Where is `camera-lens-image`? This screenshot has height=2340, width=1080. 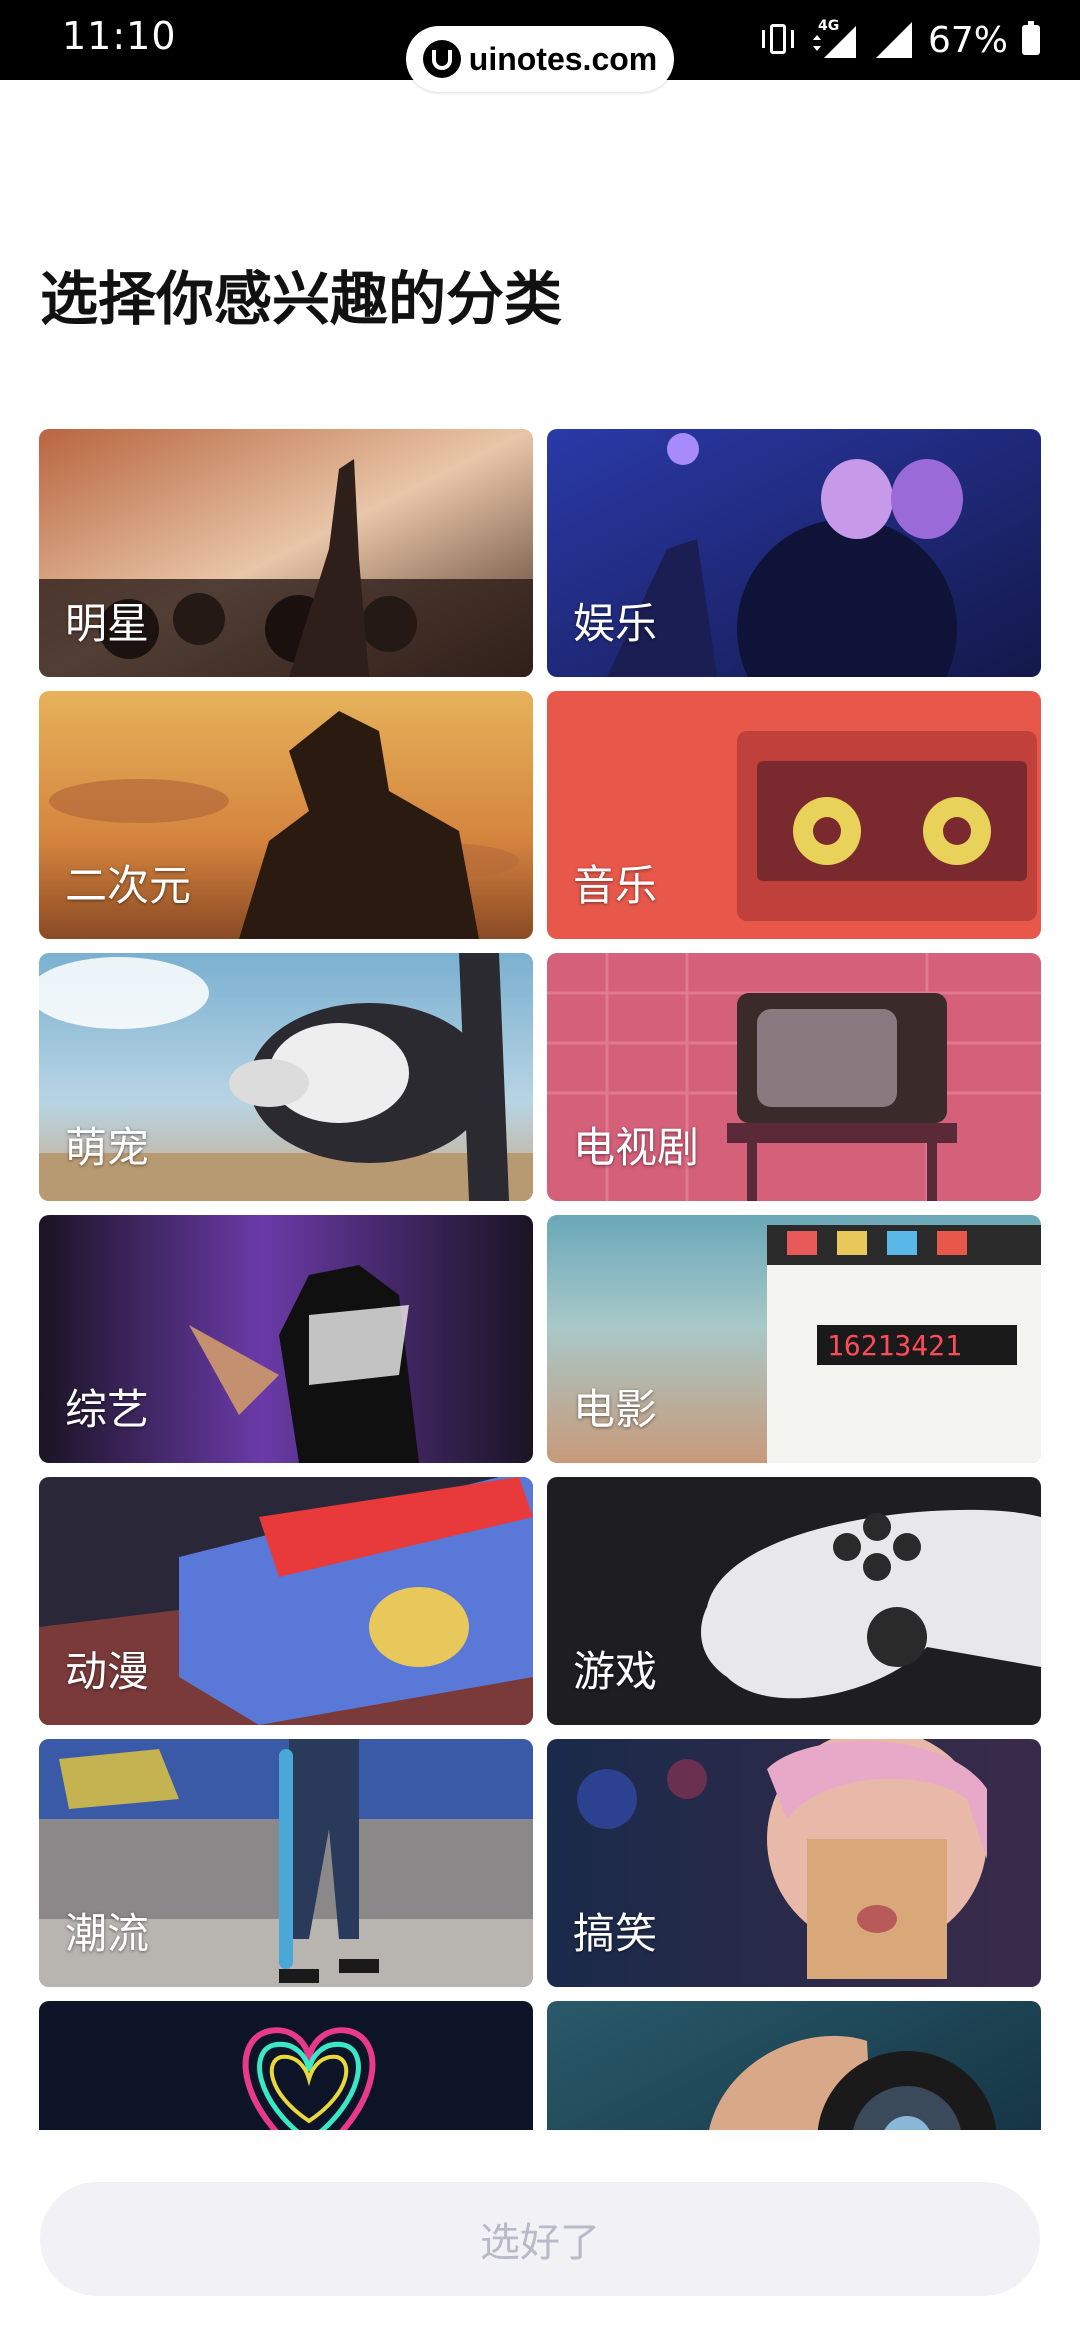
camera-lens-image is located at coordinates (794, 2070).